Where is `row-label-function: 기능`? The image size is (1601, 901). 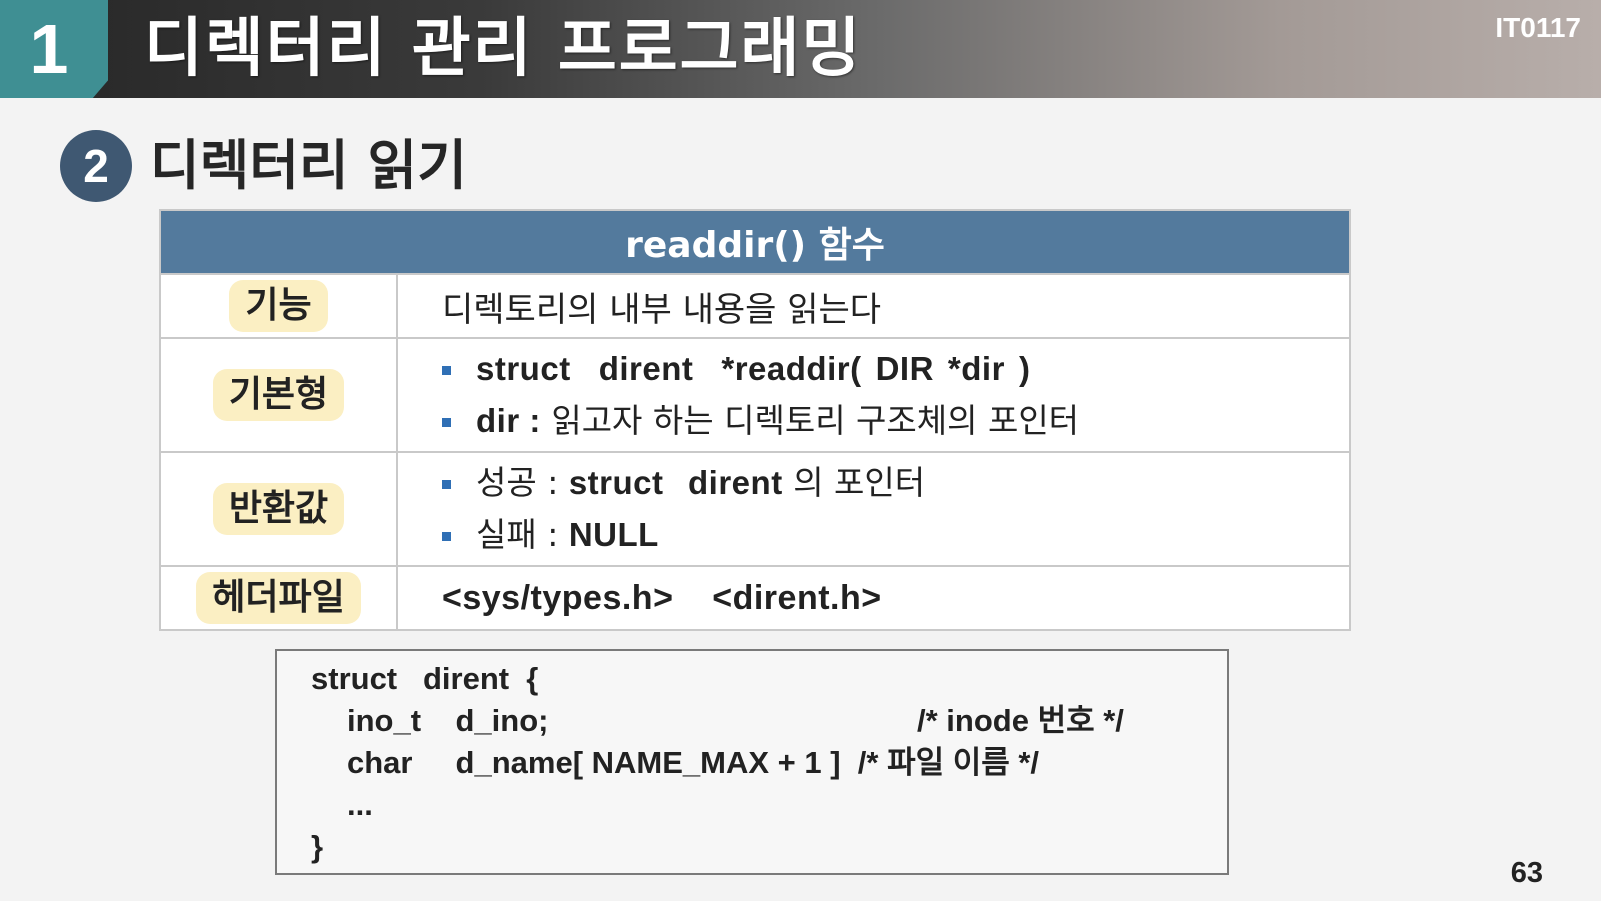
row-label-function: 기능 is located at coordinates (278, 306).